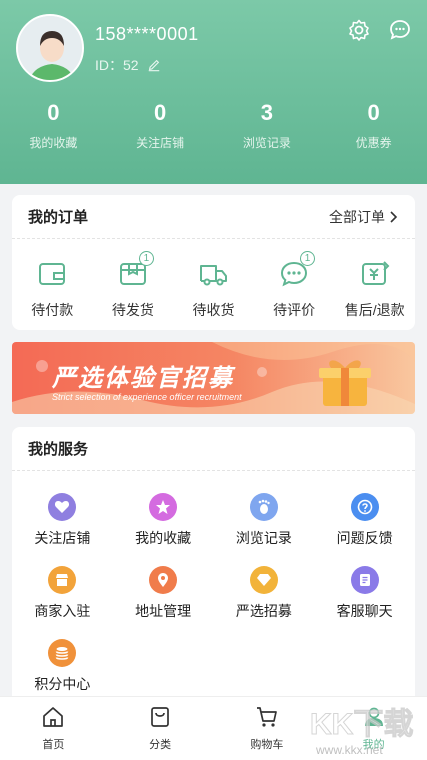 The width and height of the screenshot is (427, 760). What do you see at coordinates (213, 217) in the screenshot?
I see `orders-header: 我的订单 全部订单` at bounding box center [213, 217].